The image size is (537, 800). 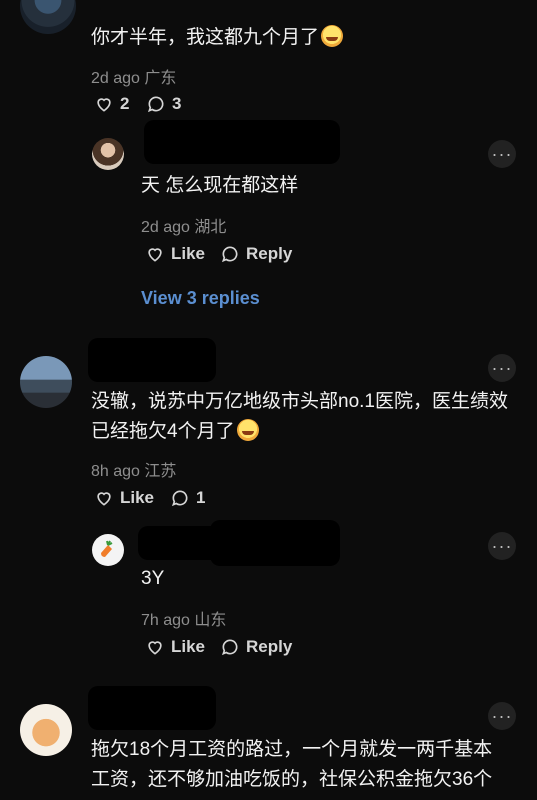 What do you see at coordinates (177, 103) in the screenshot?
I see `reply-count: 3` at bounding box center [177, 103].